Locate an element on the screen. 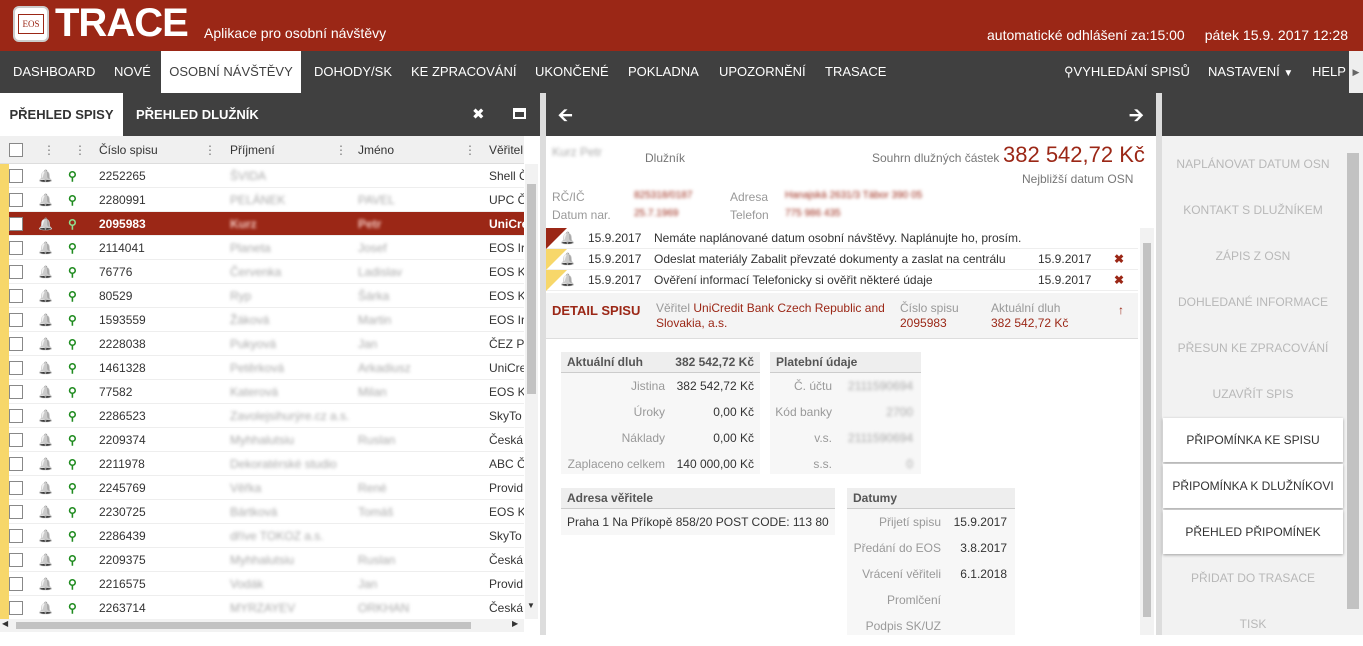  arrow-up-icon: ↑ is located at coordinates (1121, 310).